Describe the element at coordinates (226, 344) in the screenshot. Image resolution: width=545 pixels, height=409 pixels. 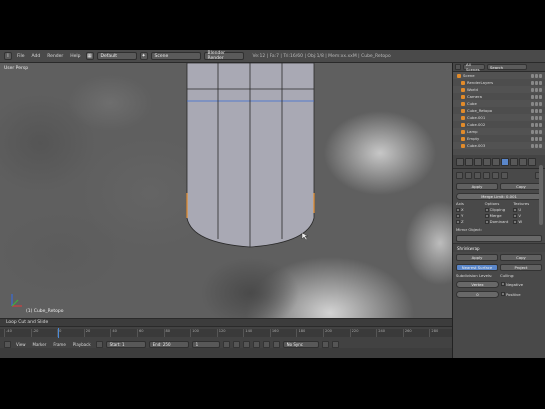
I see `jump-start-icon` at that location.